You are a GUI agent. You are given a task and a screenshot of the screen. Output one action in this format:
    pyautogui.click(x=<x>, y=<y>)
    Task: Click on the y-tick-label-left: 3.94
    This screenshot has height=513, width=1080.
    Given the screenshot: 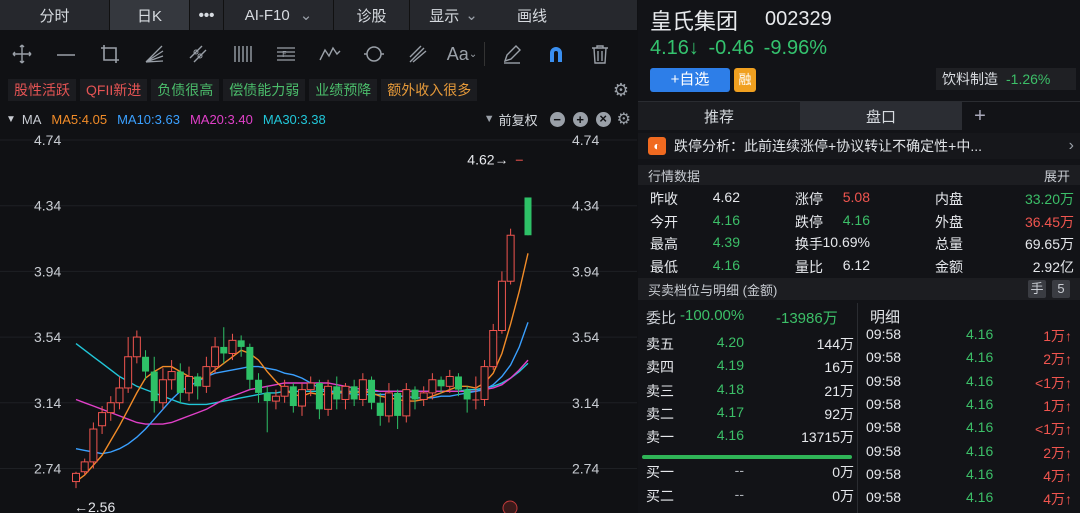 What is the action you would take?
    pyautogui.click(x=47, y=271)
    